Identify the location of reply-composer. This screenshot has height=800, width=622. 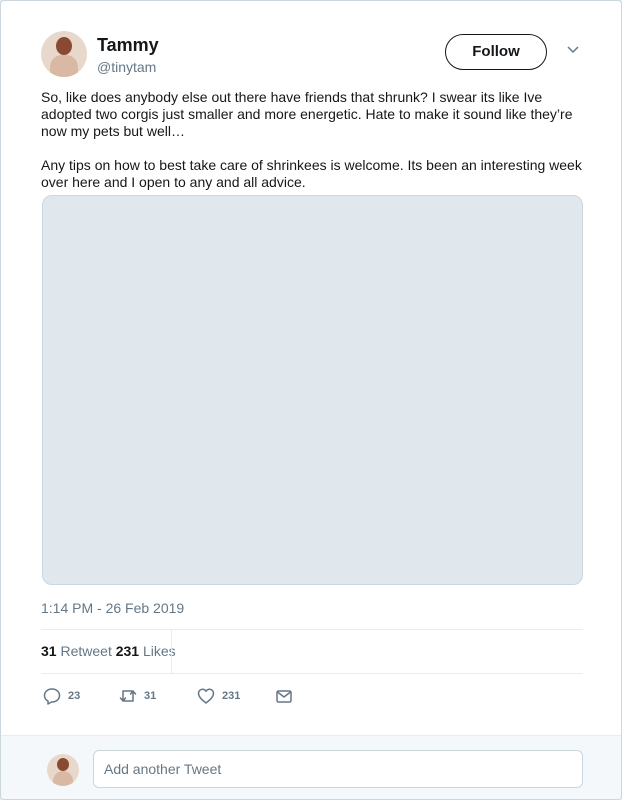
(311, 767).